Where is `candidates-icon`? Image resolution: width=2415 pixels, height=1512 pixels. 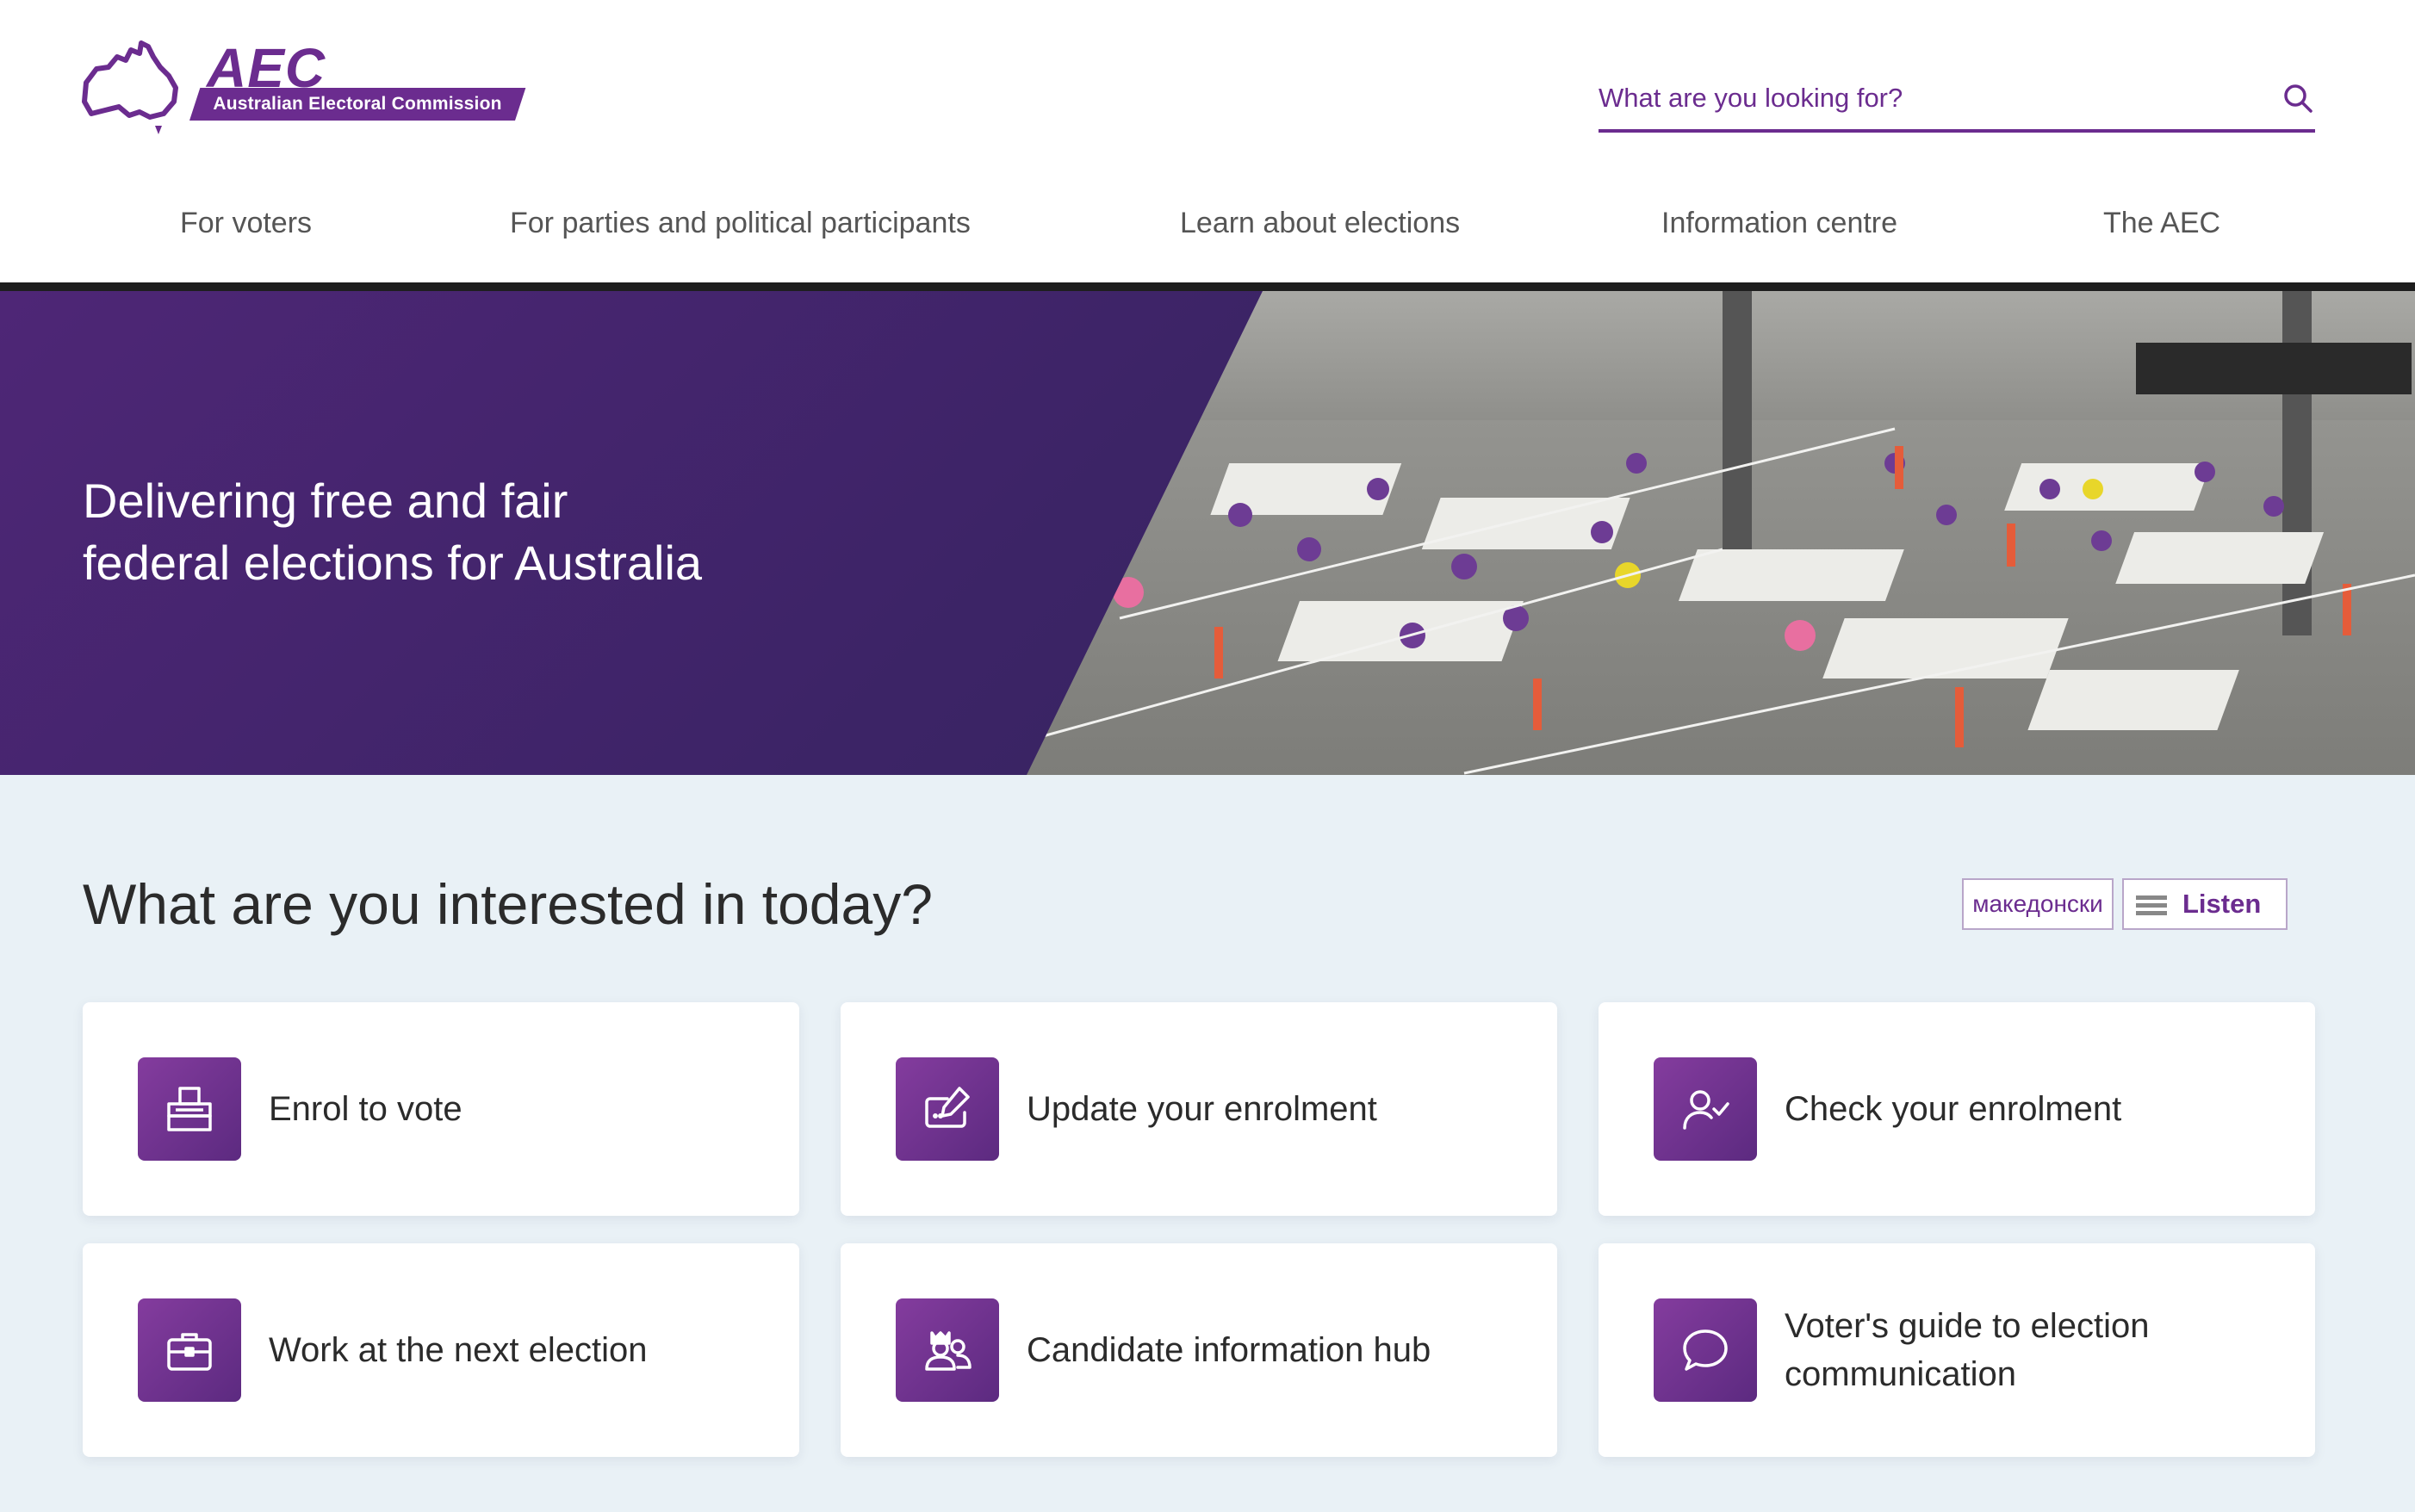 candidates-icon is located at coordinates (948, 1351).